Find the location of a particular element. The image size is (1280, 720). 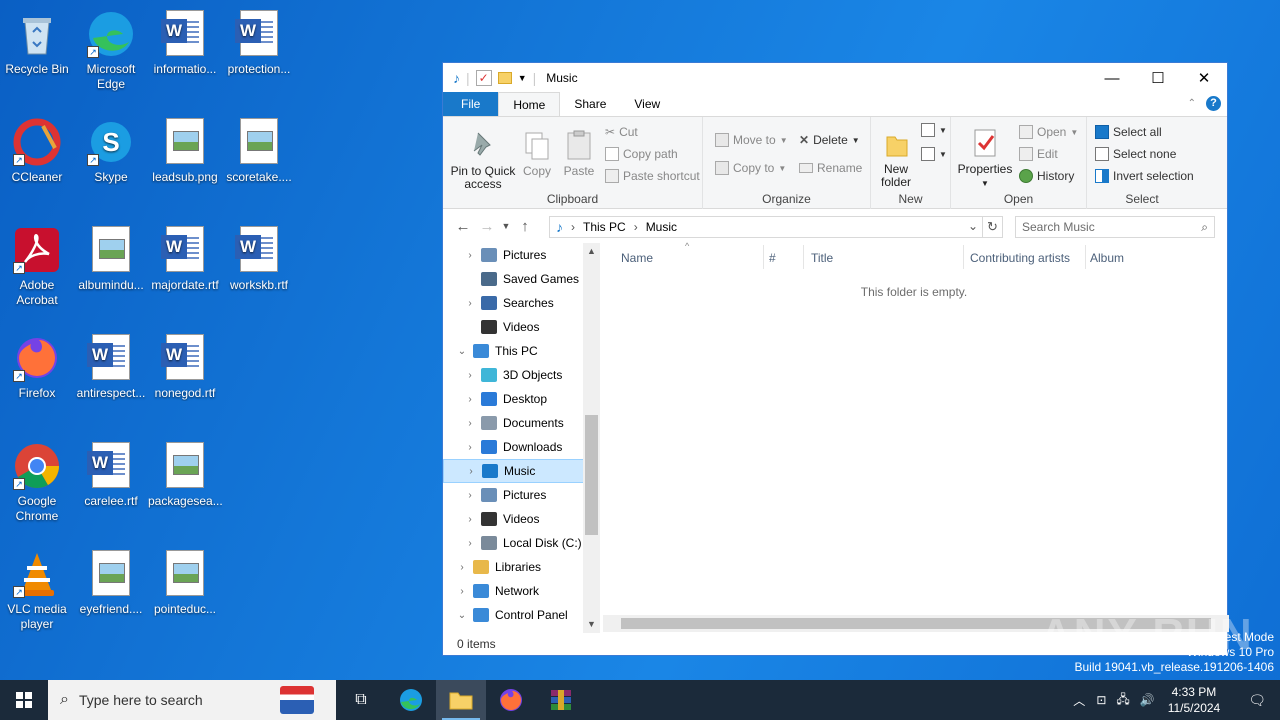

volume-icon: 🔊 is located at coordinates (1147, 700).